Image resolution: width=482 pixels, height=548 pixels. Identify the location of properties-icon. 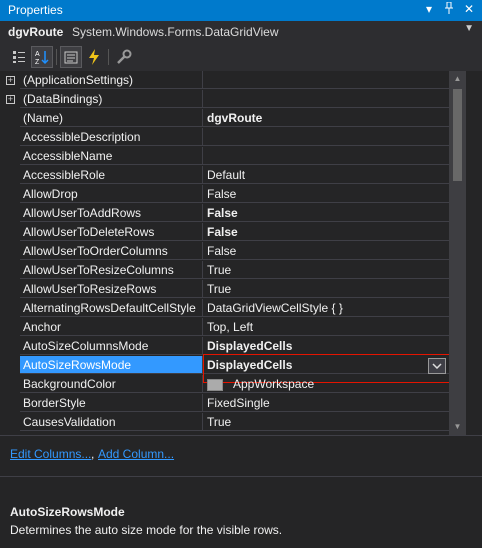
(71, 57).